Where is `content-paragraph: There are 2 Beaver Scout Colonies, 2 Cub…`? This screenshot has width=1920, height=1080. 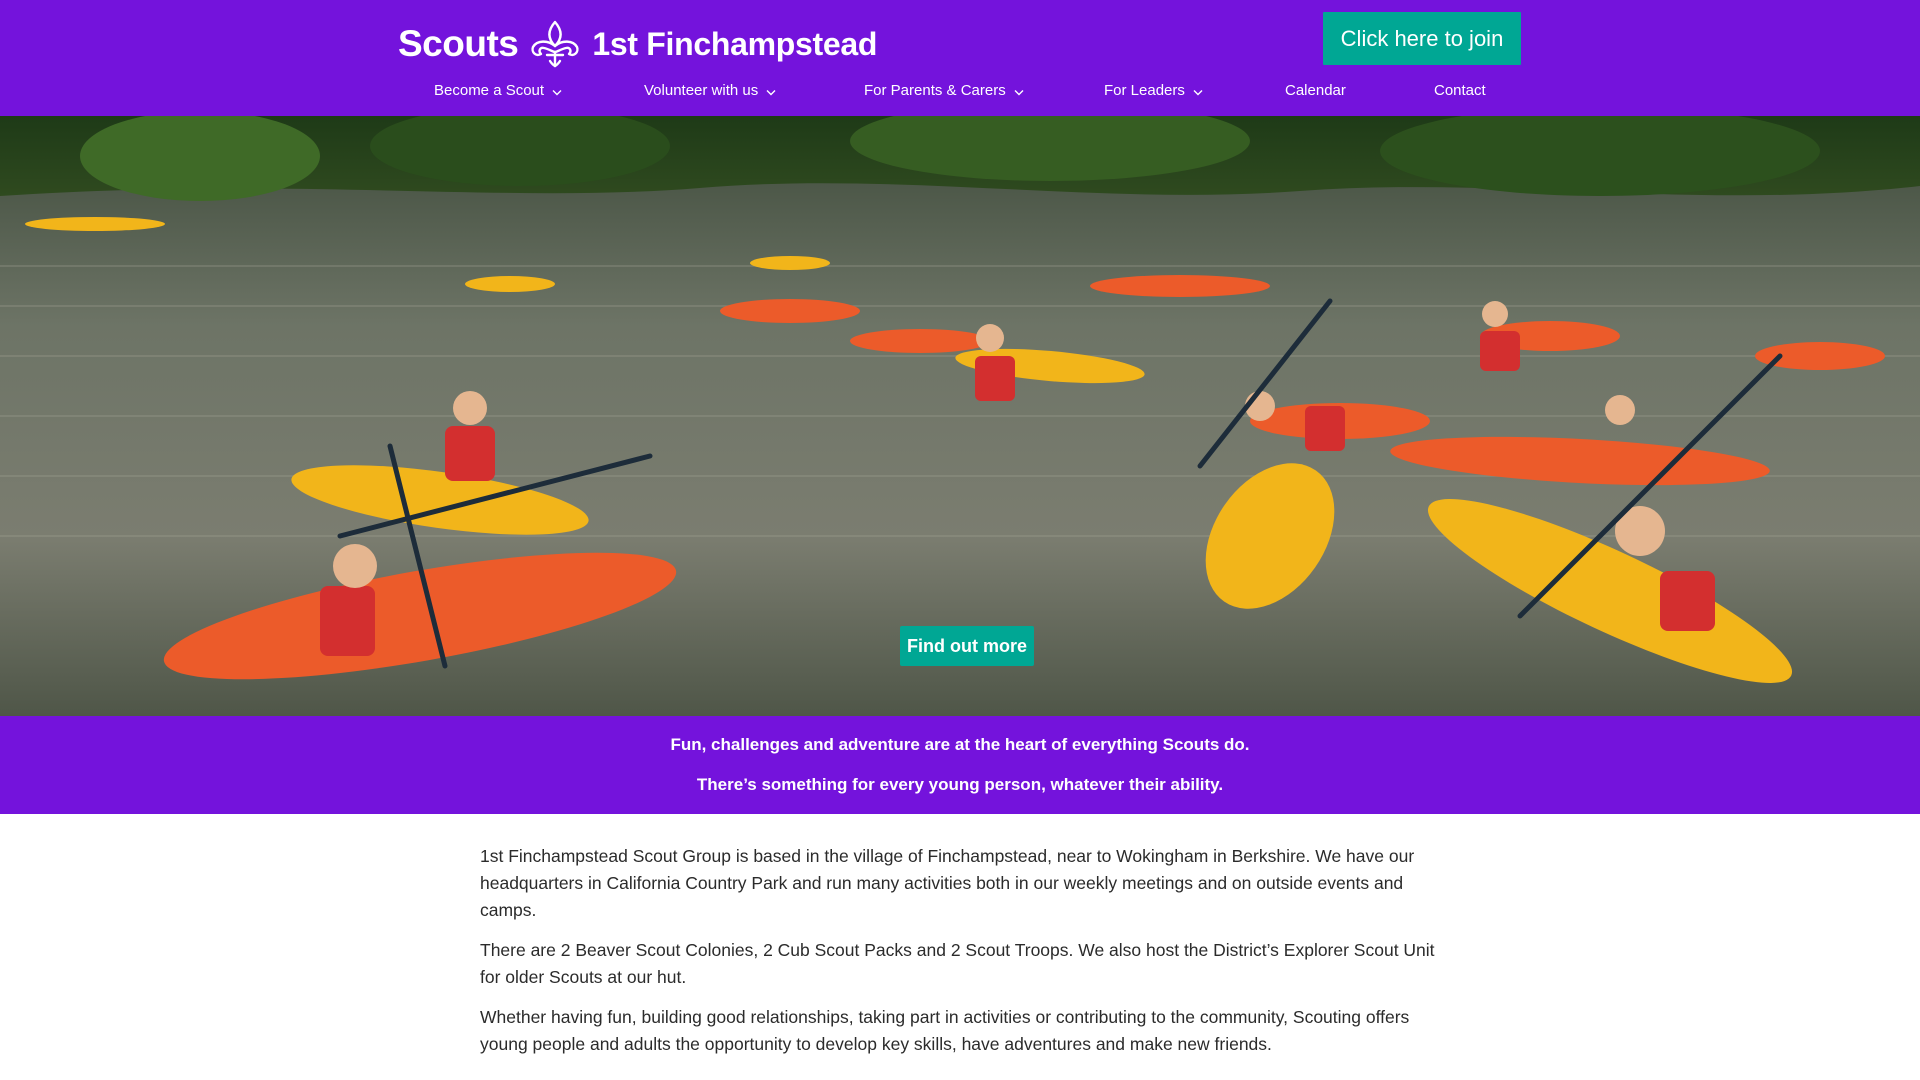
content-paragraph: There are 2 Beaver Scout Colonies, 2 Cub… is located at coordinates (957, 963).